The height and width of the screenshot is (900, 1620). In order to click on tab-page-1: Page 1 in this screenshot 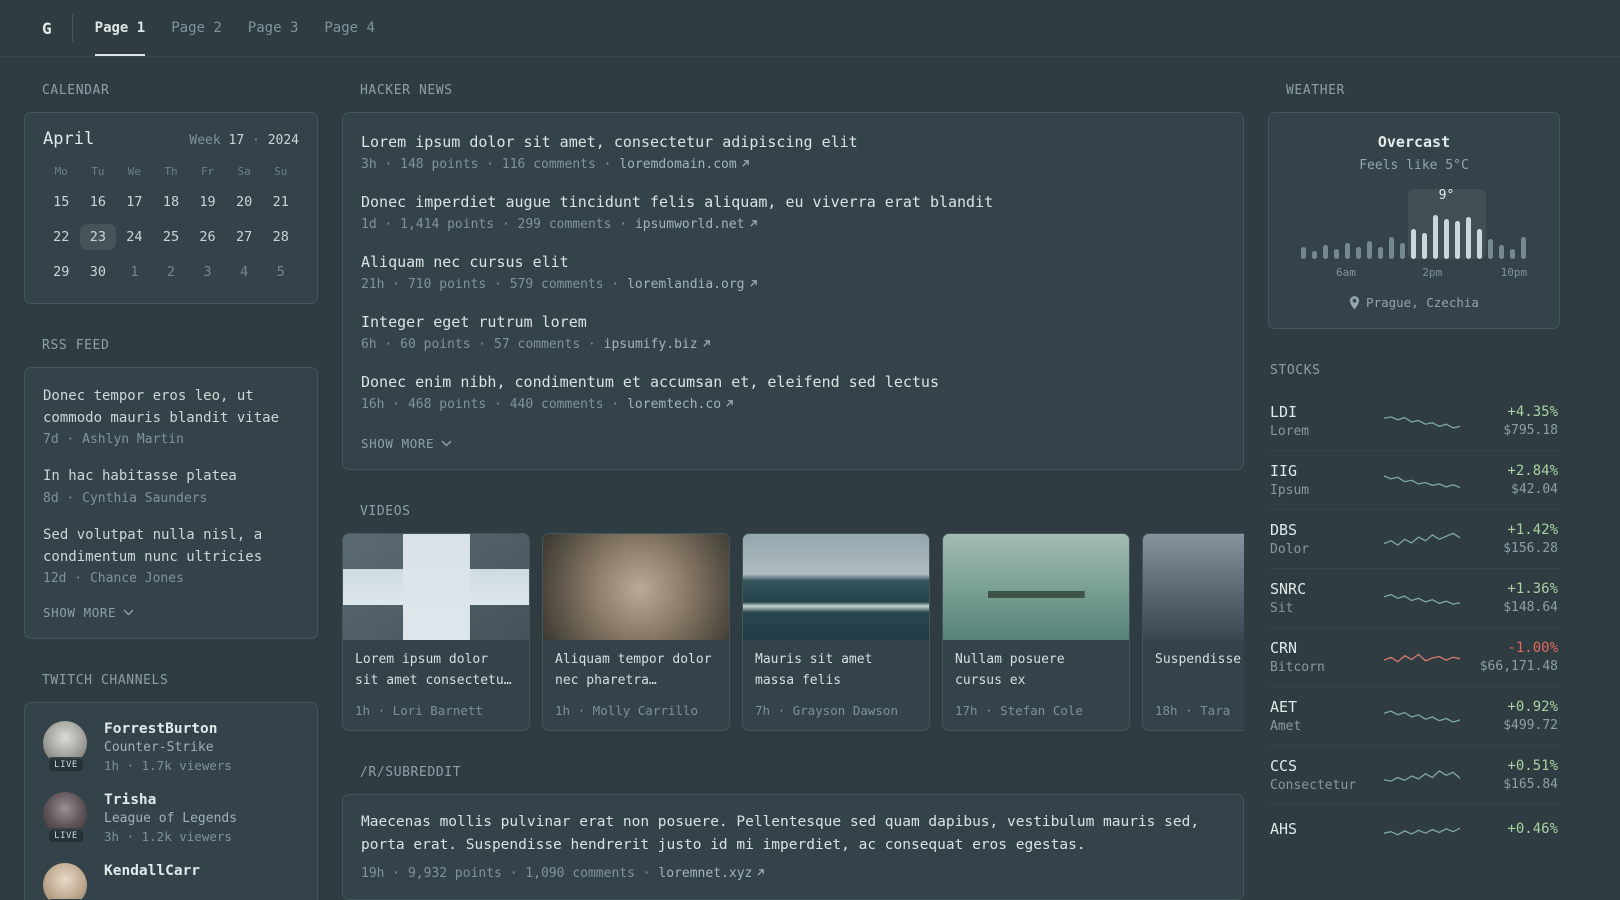, I will do `click(120, 28)`.